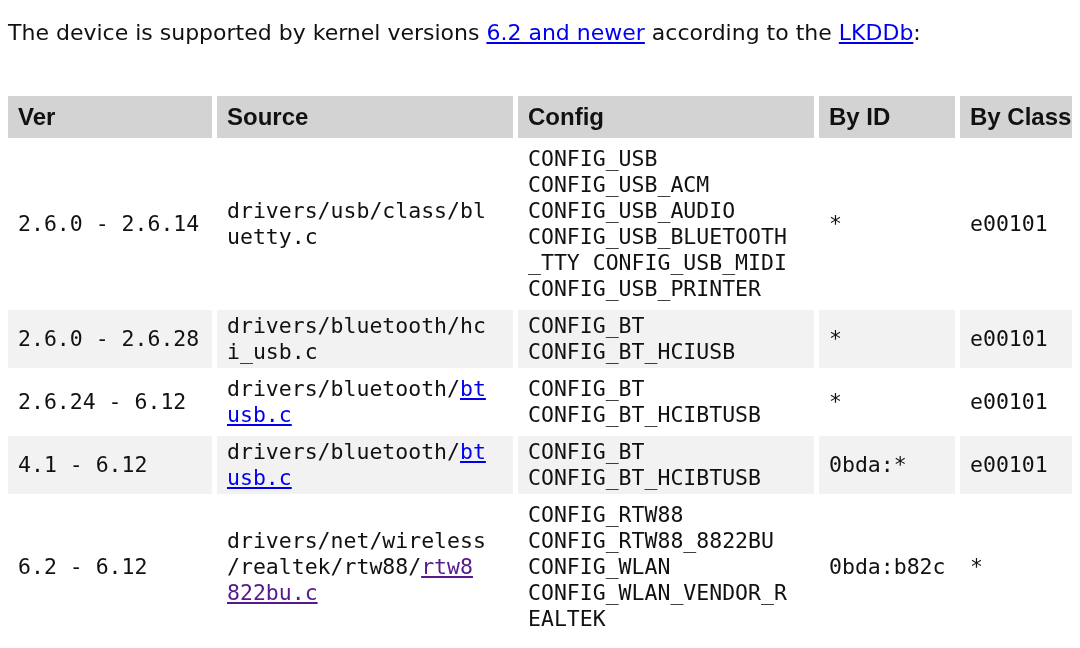 The height and width of the screenshot is (648, 1080). Describe the element at coordinates (356, 567) in the screenshot. I see `source-path: drivers/net/wireless/realtek/rtw88/rtw8822bu.c` at that location.